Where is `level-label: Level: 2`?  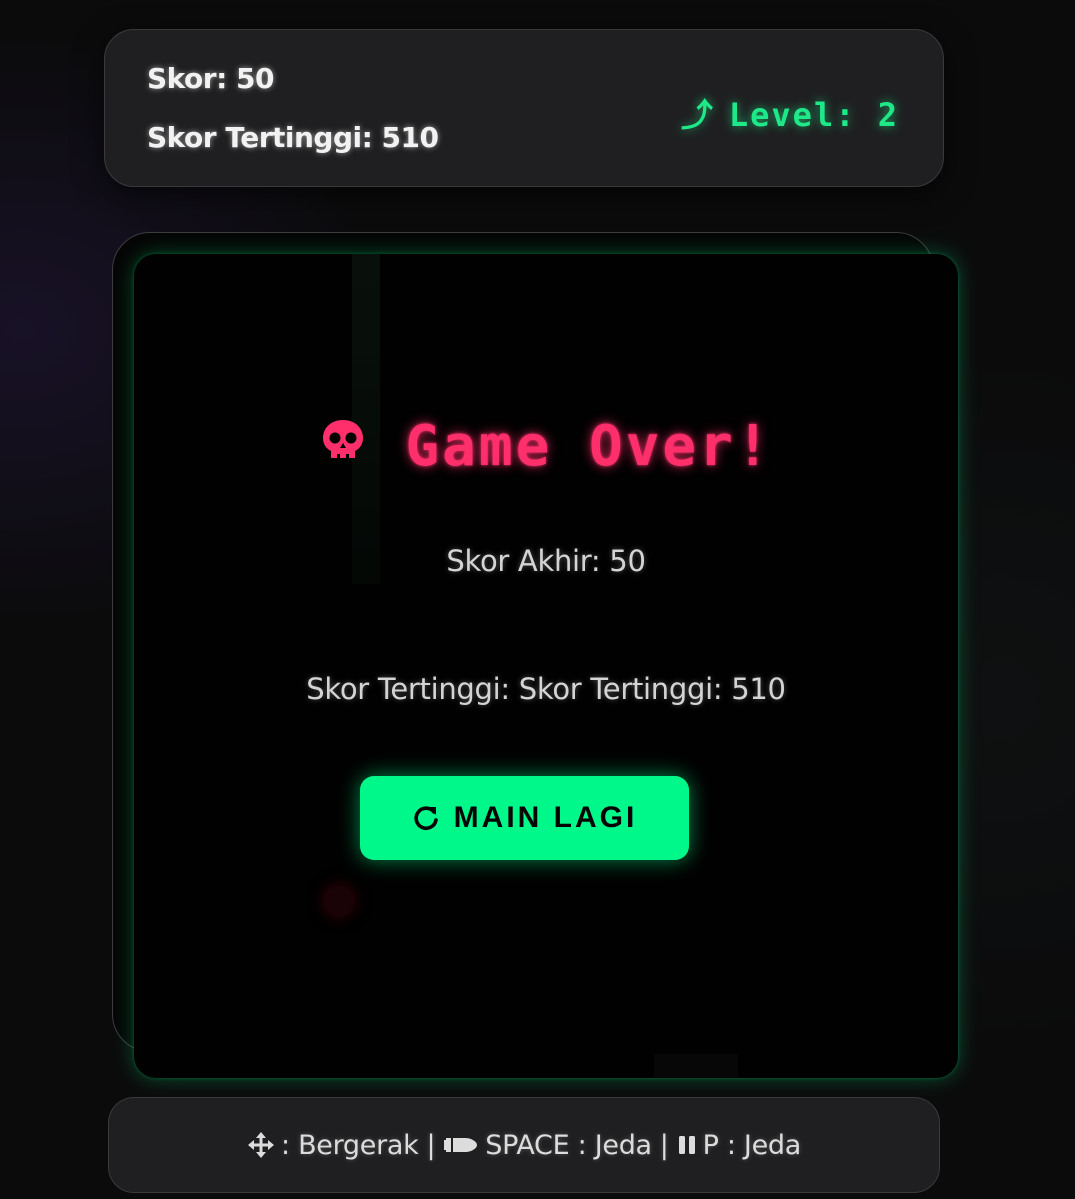 level-label: Level: 2 is located at coordinates (813, 115).